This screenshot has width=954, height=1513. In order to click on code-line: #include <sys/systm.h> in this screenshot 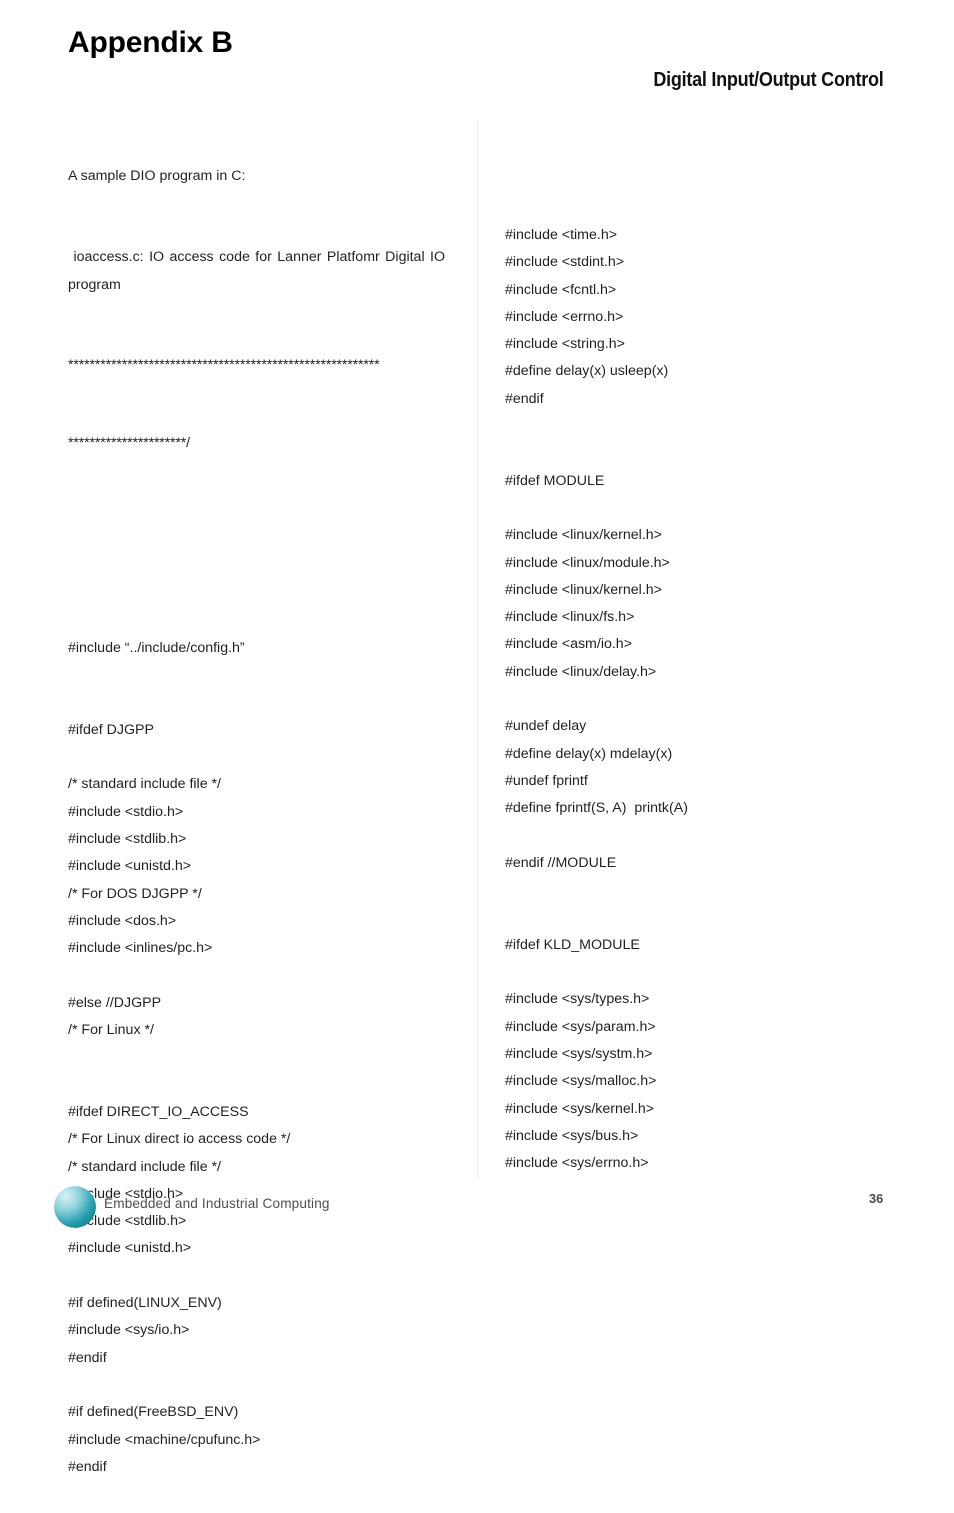, I will do `click(579, 1053)`.